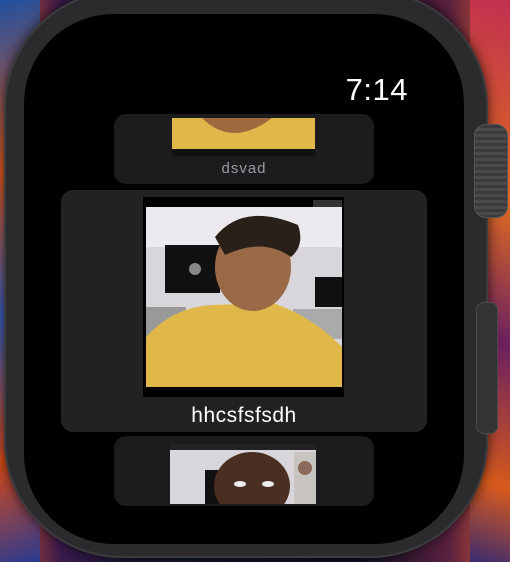 The height and width of the screenshot is (562, 510). I want to click on participant-card-third, so click(244, 471).